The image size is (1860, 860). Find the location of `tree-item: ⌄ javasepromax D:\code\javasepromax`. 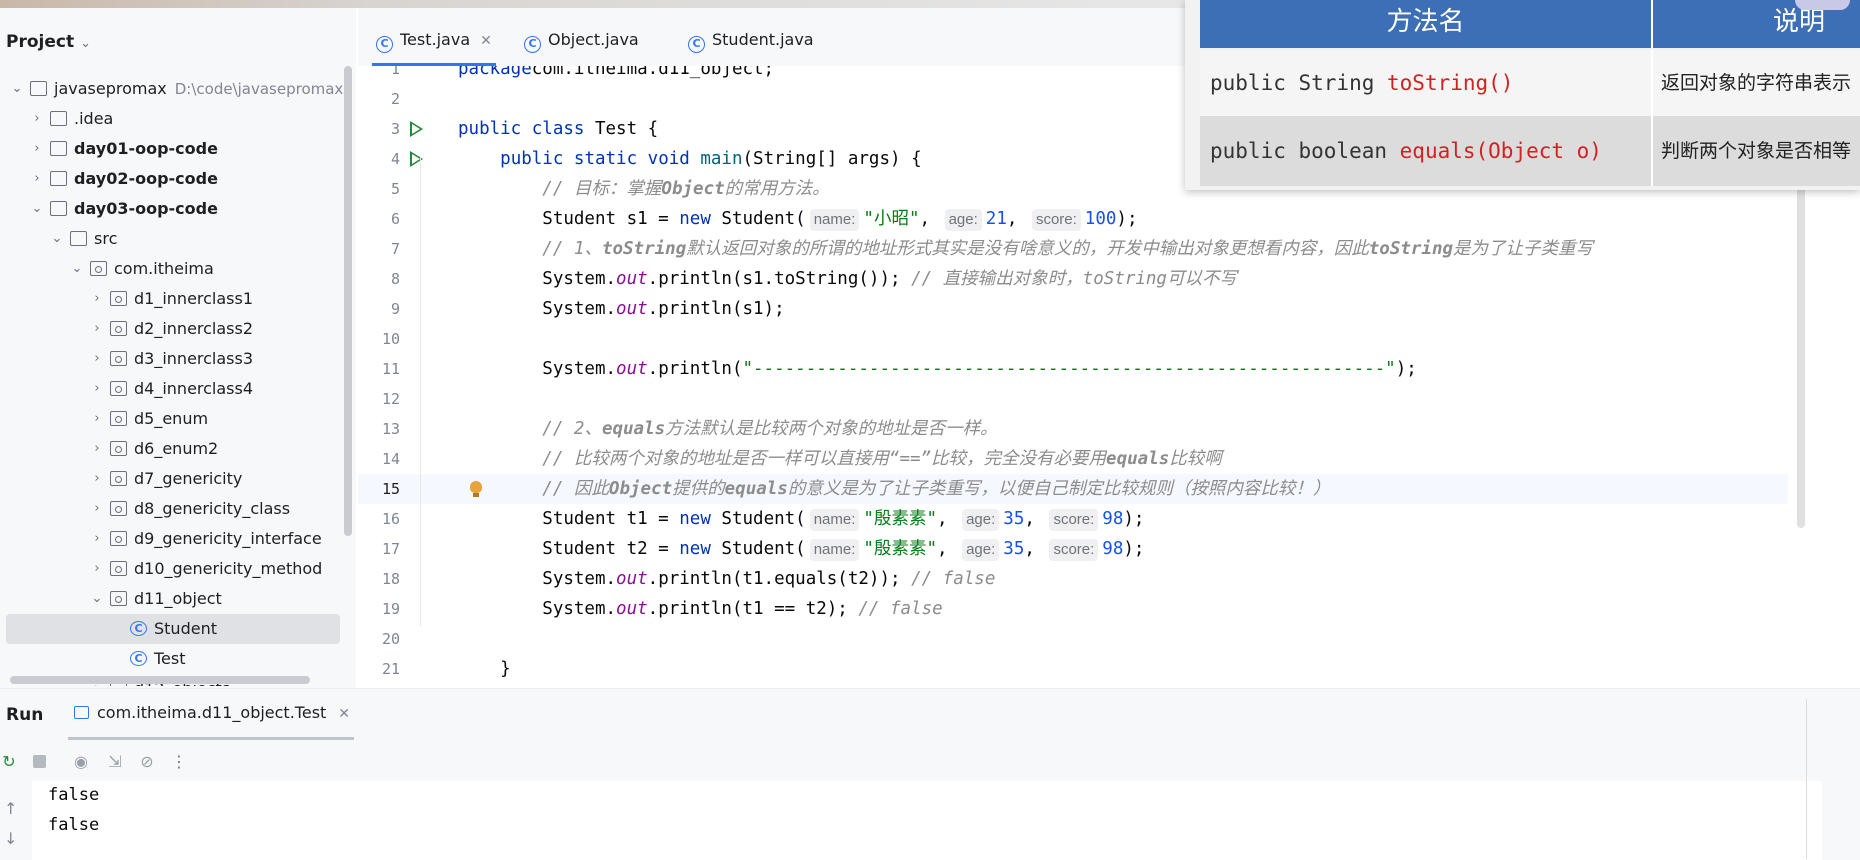

tree-item: ⌄ javasepromax D:\code\javasepromax is located at coordinates (173, 89).